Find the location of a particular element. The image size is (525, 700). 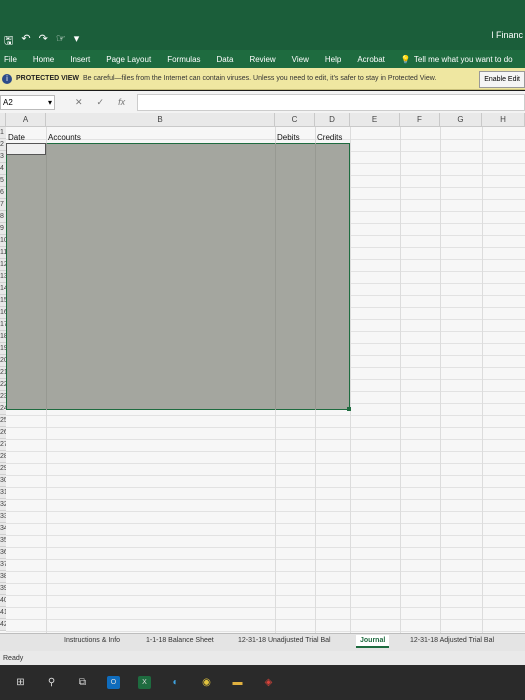

column-header-e: E is located at coordinates (375, 120).